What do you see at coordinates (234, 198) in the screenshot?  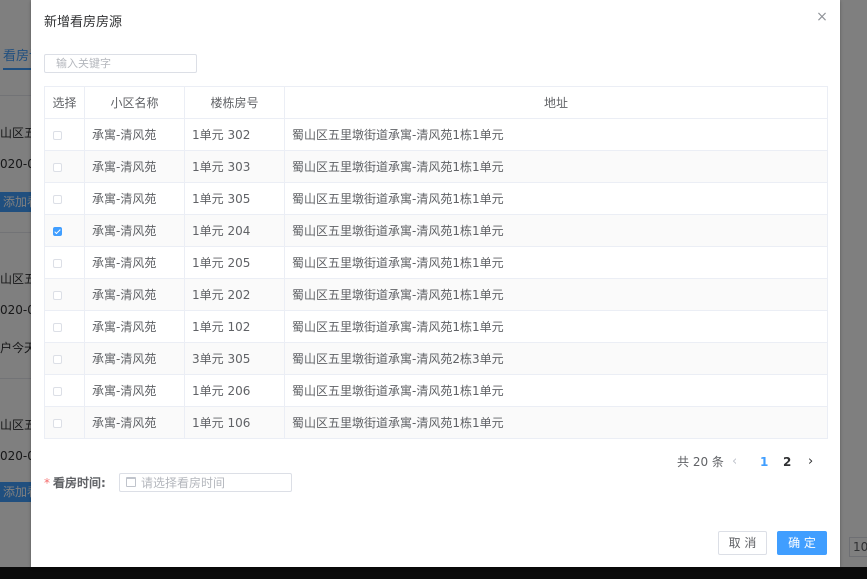 I see `room-cell: 1单元 305` at bounding box center [234, 198].